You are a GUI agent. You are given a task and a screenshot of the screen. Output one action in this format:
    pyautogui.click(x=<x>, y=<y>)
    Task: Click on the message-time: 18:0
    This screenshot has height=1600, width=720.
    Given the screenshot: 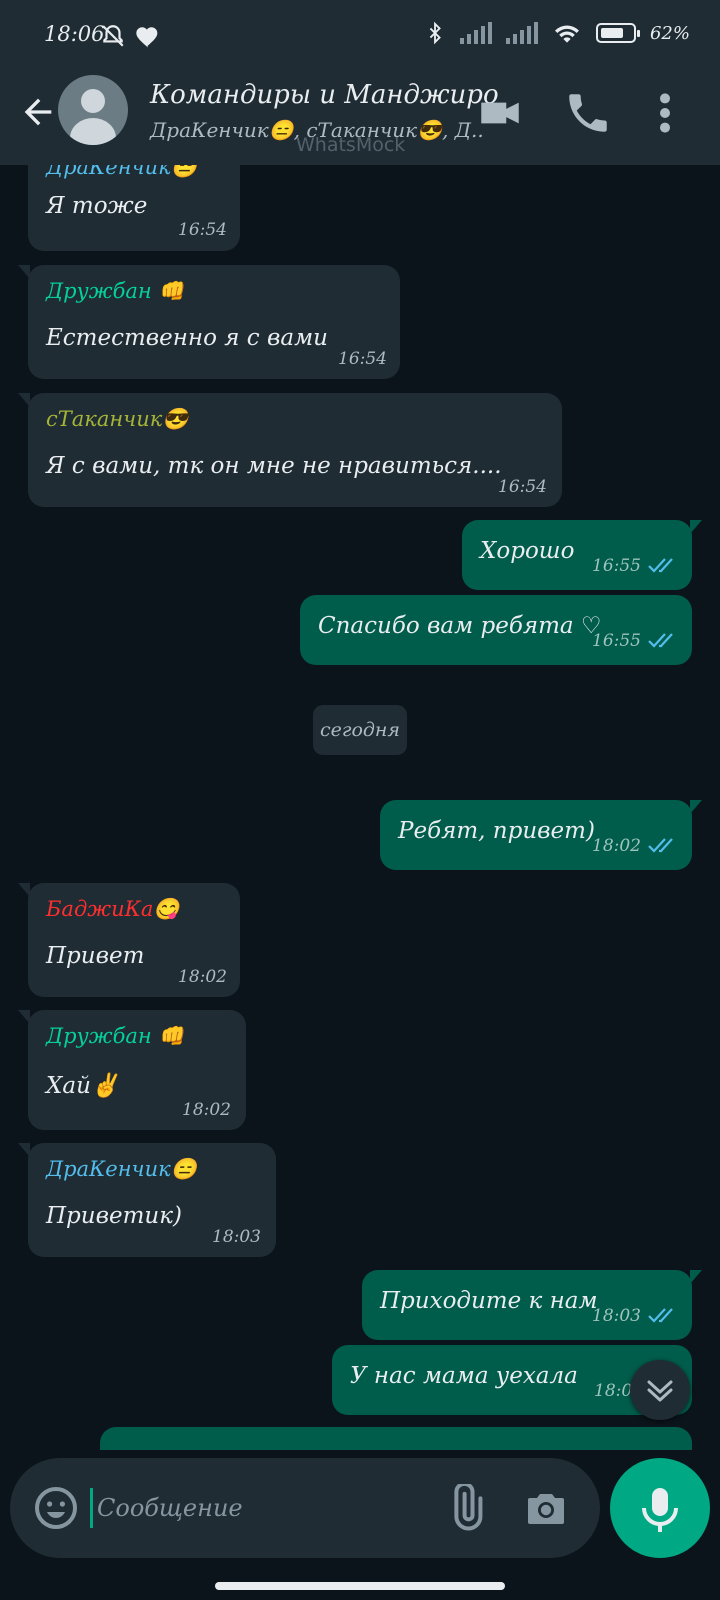 What is the action you would take?
    pyautogui.click(x=613, y=1391)
    